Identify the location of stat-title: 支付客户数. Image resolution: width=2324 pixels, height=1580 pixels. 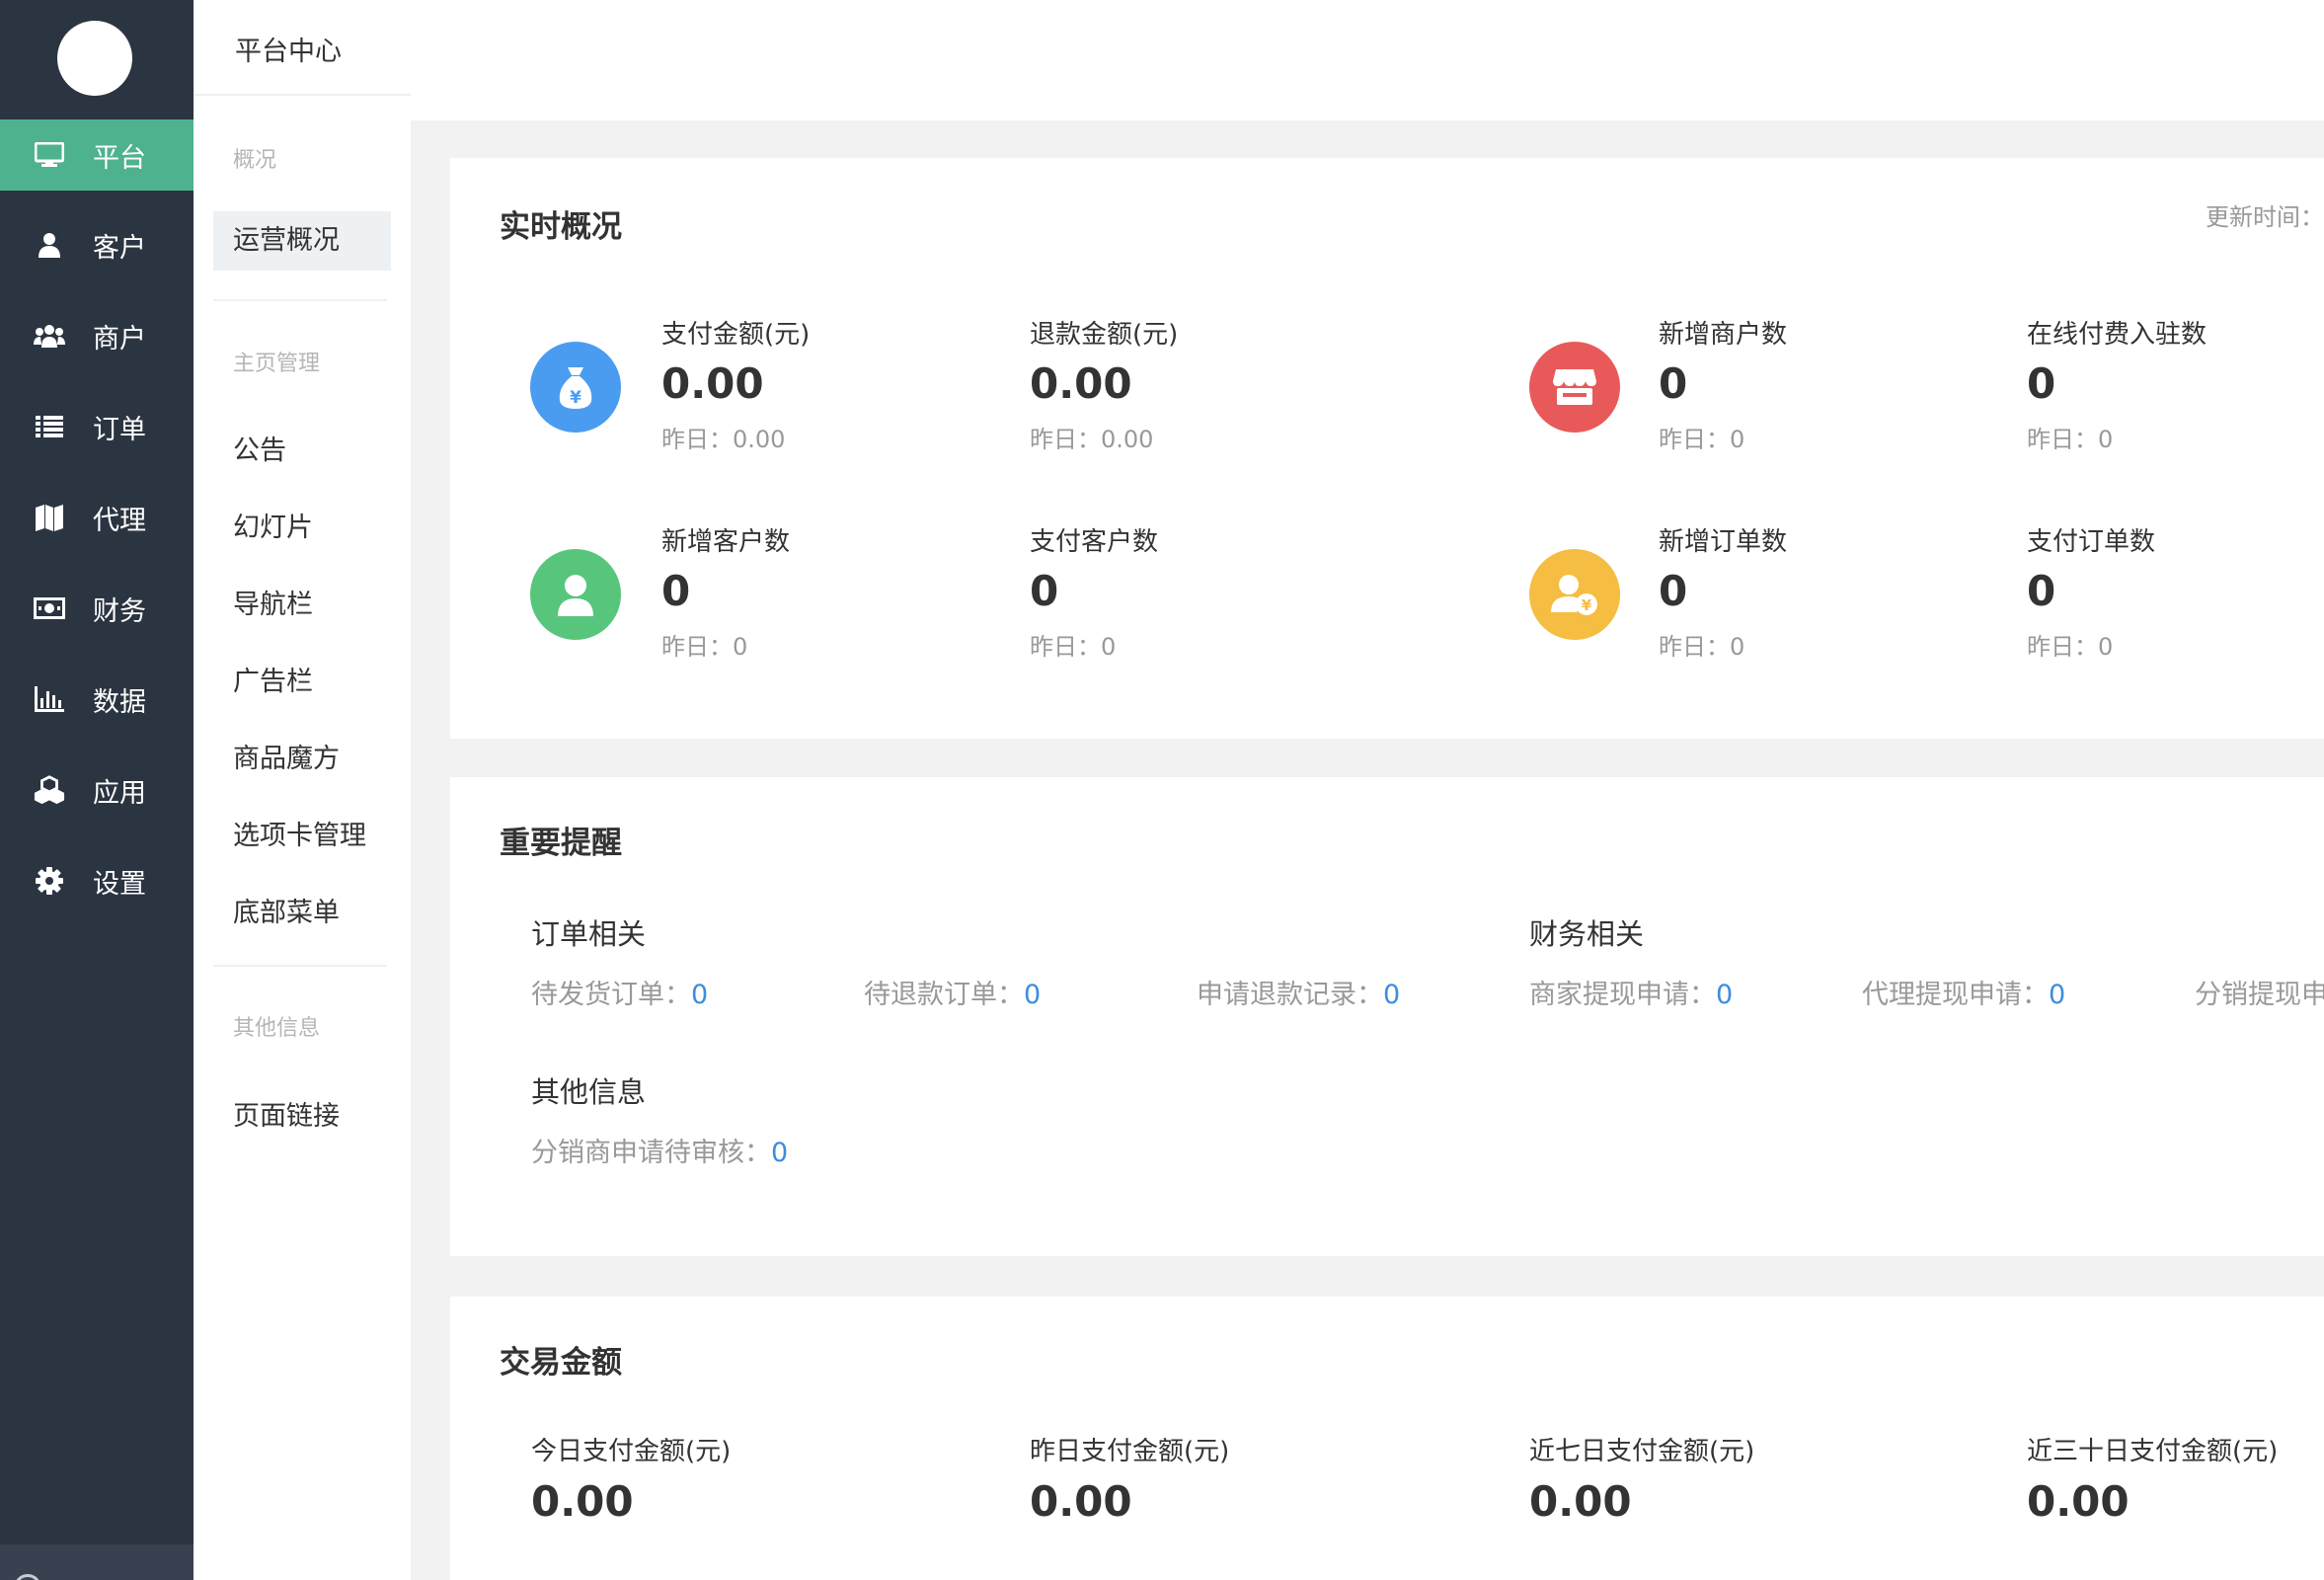
(1094, 542).